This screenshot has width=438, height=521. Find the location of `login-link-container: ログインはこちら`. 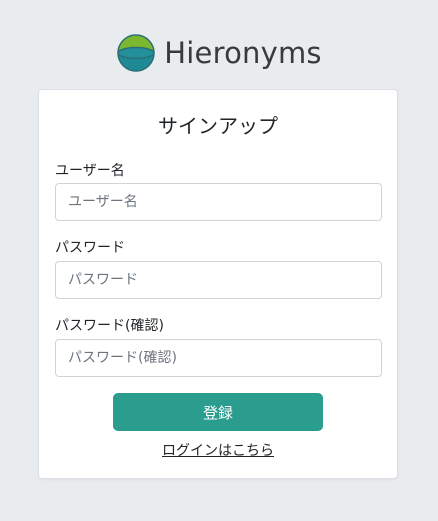

login-link-container: ログインはこちら is located at coordinates (218, 451).